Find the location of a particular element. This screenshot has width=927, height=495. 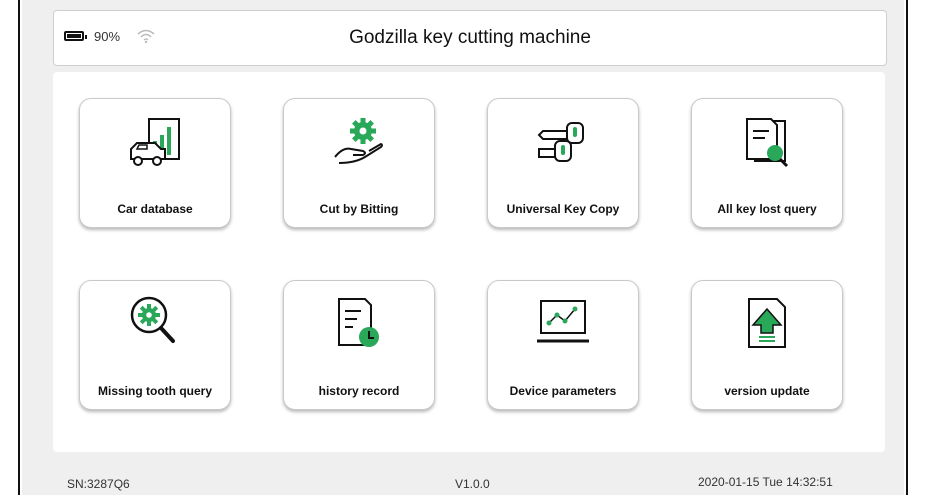

tile-label: Car database is located at coordinates (155, 209).